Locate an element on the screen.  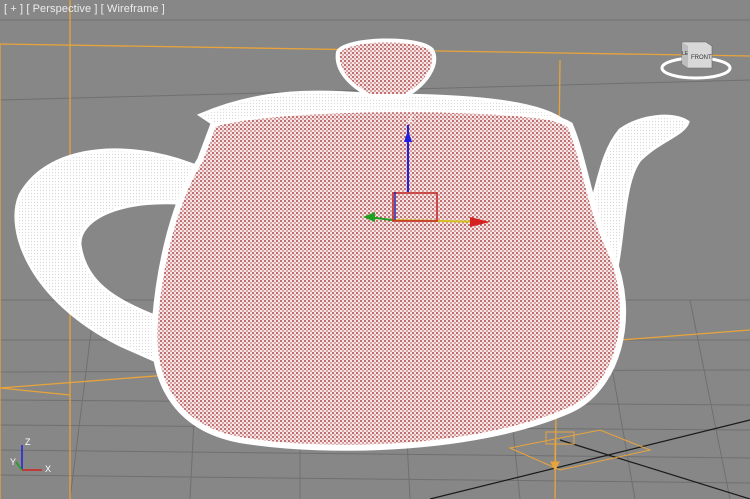
tripod-z-label: Z is located at coordinates (28, 442).